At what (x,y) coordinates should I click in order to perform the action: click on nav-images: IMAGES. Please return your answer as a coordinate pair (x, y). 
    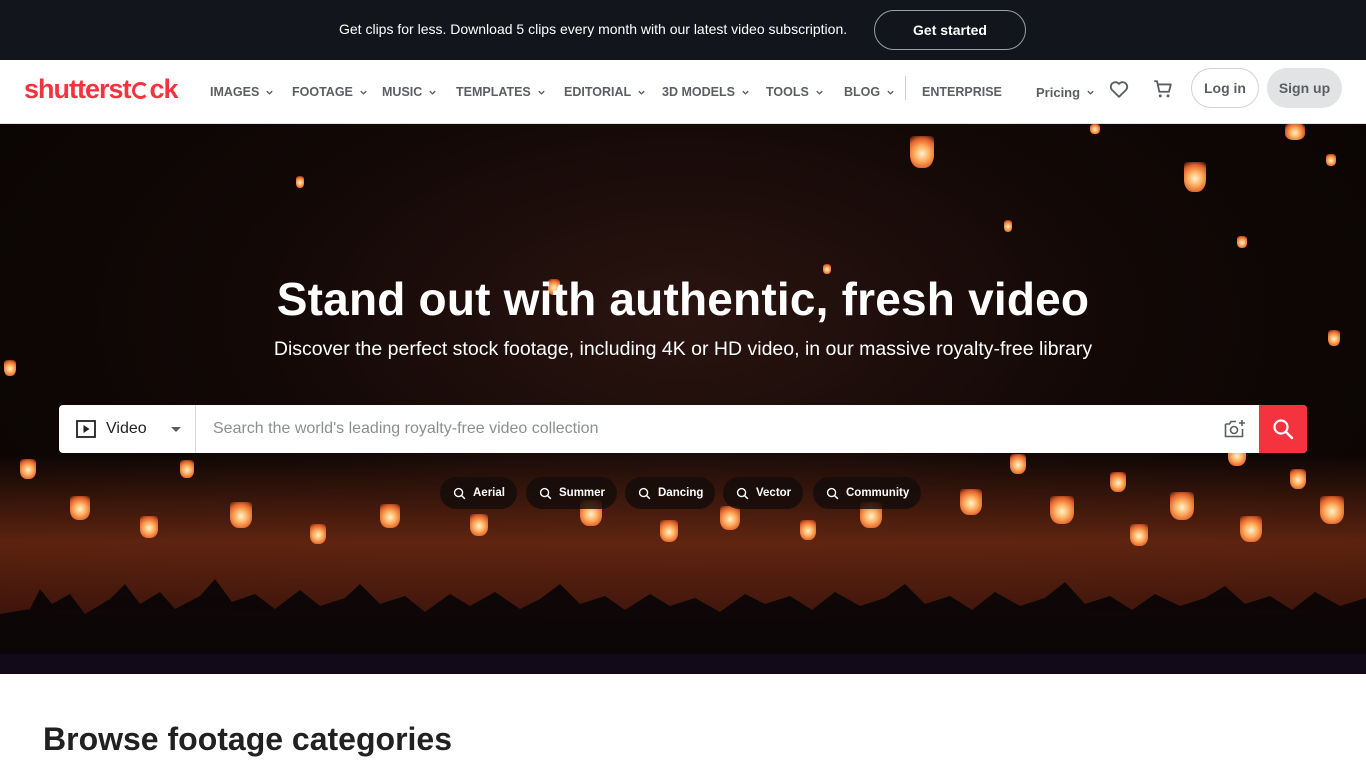
    Looking at the image, I should click on (242, 92).